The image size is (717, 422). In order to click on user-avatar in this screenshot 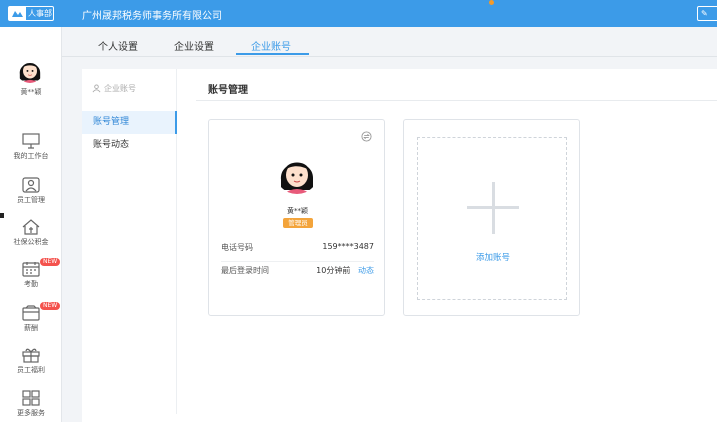, I will do `click(30, 69)`.